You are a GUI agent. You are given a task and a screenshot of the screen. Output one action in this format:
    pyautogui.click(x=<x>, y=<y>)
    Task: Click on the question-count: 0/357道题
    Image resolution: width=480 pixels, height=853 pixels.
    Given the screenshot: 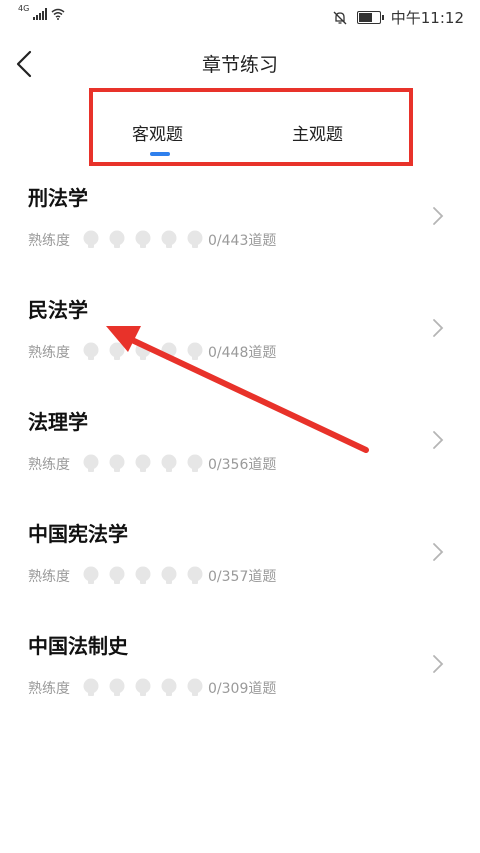 What is the action you would take?
    pyautogui.click(x=242, y=577)
    